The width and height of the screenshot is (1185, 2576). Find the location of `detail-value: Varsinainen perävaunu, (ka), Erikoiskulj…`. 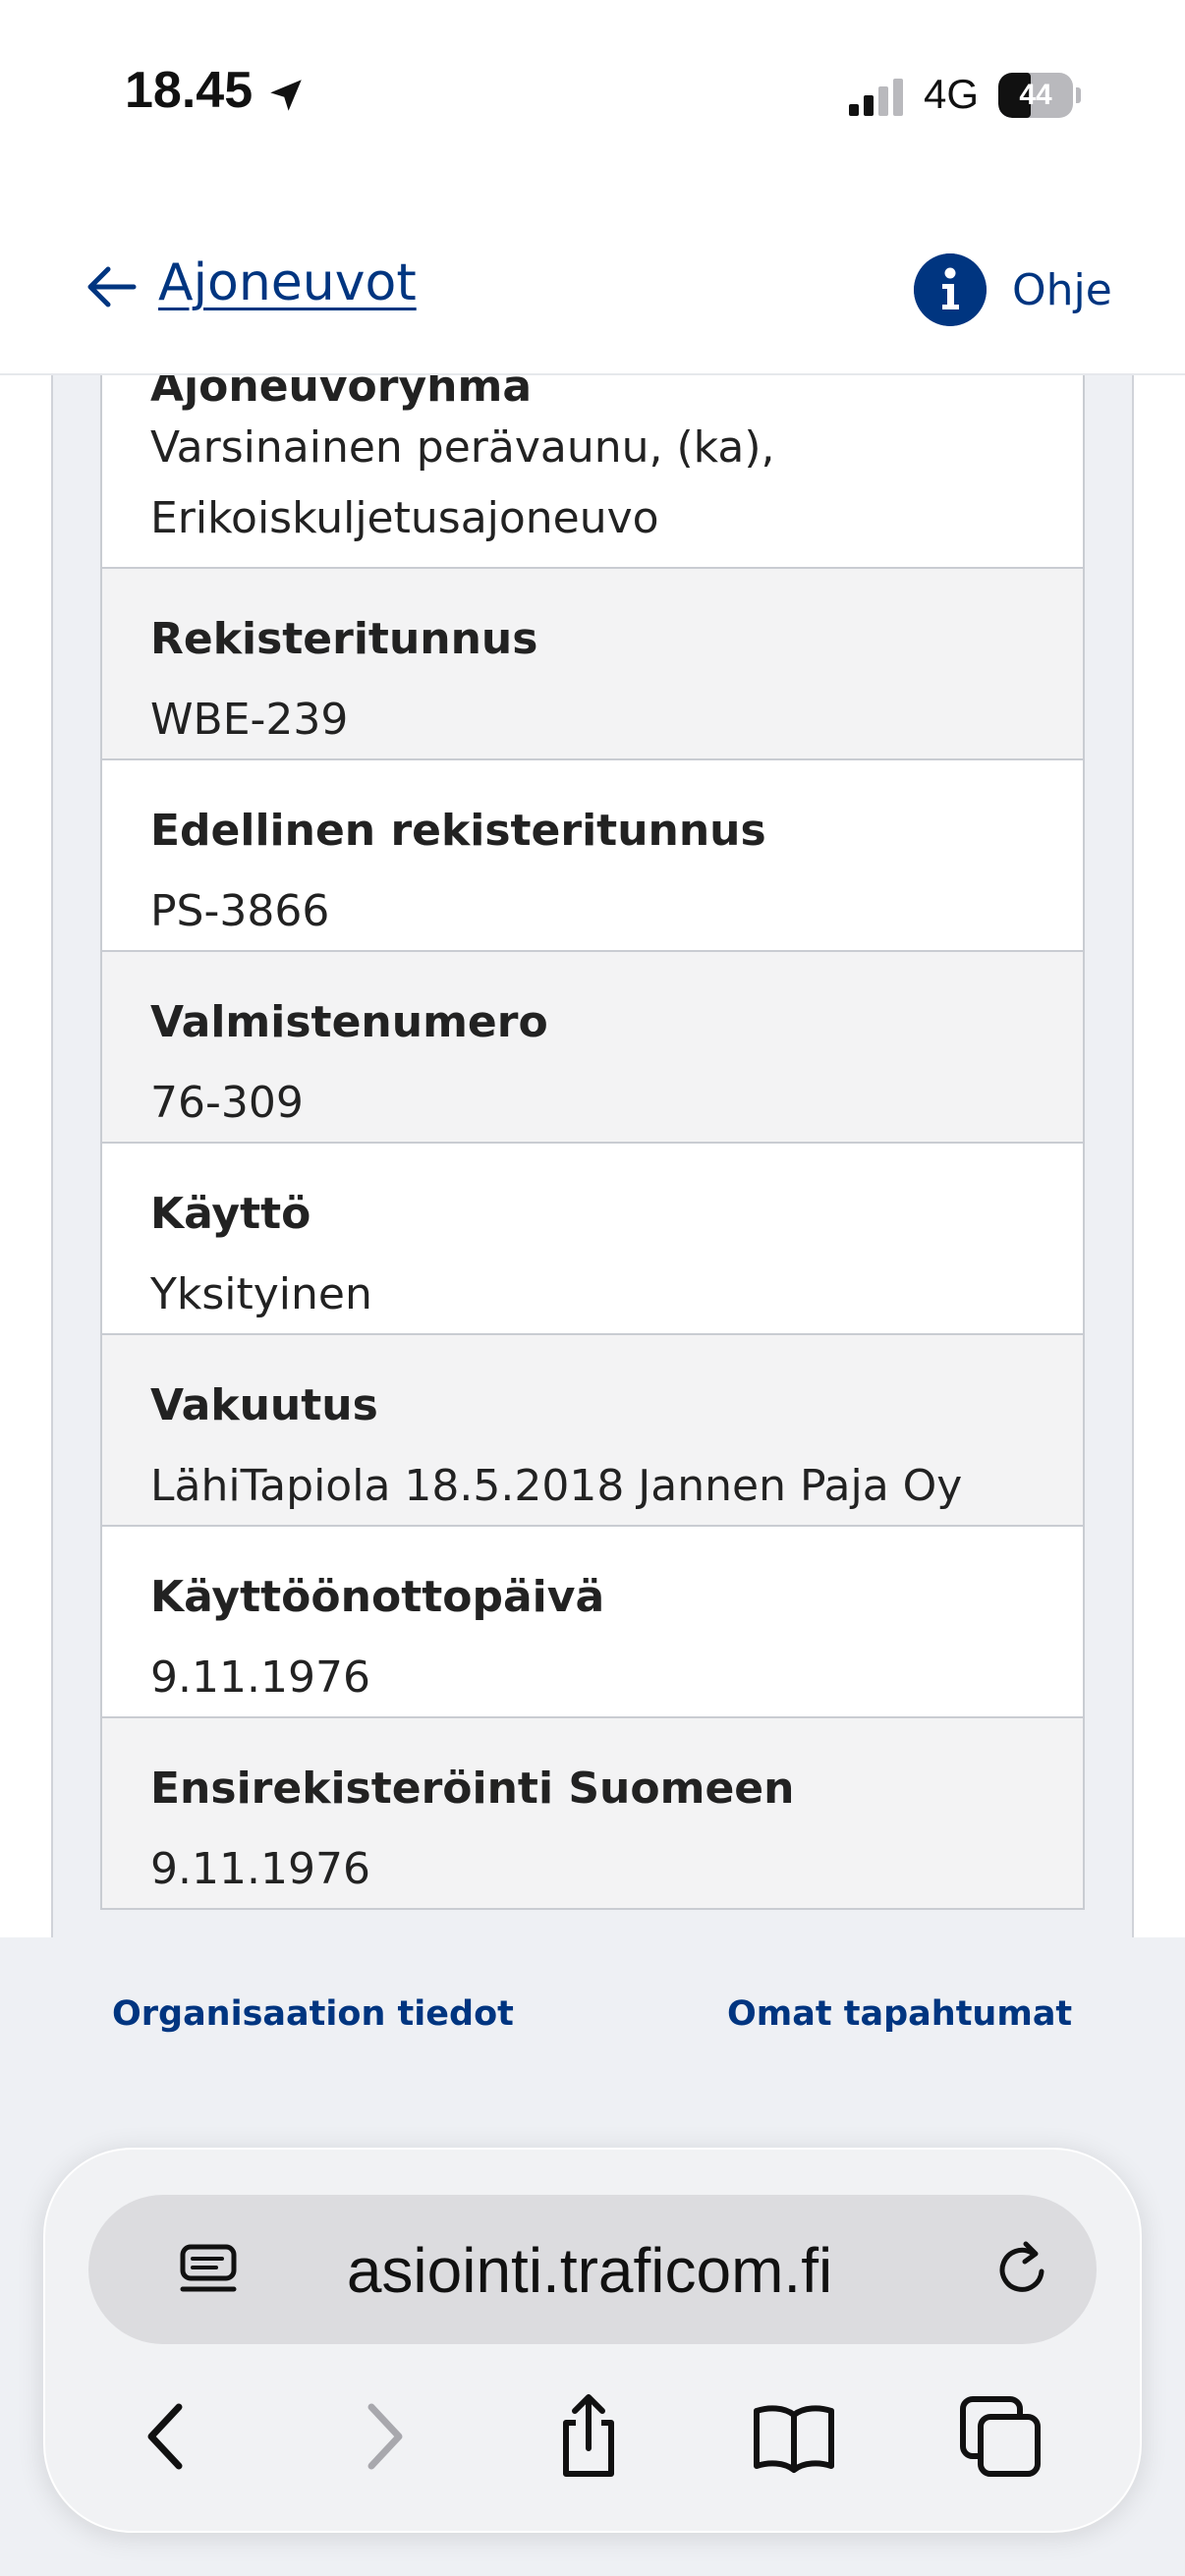

detail-value: Varsinainen perävaunu, (ka), Erikoiskulj… is located at coordinates (463, 482).